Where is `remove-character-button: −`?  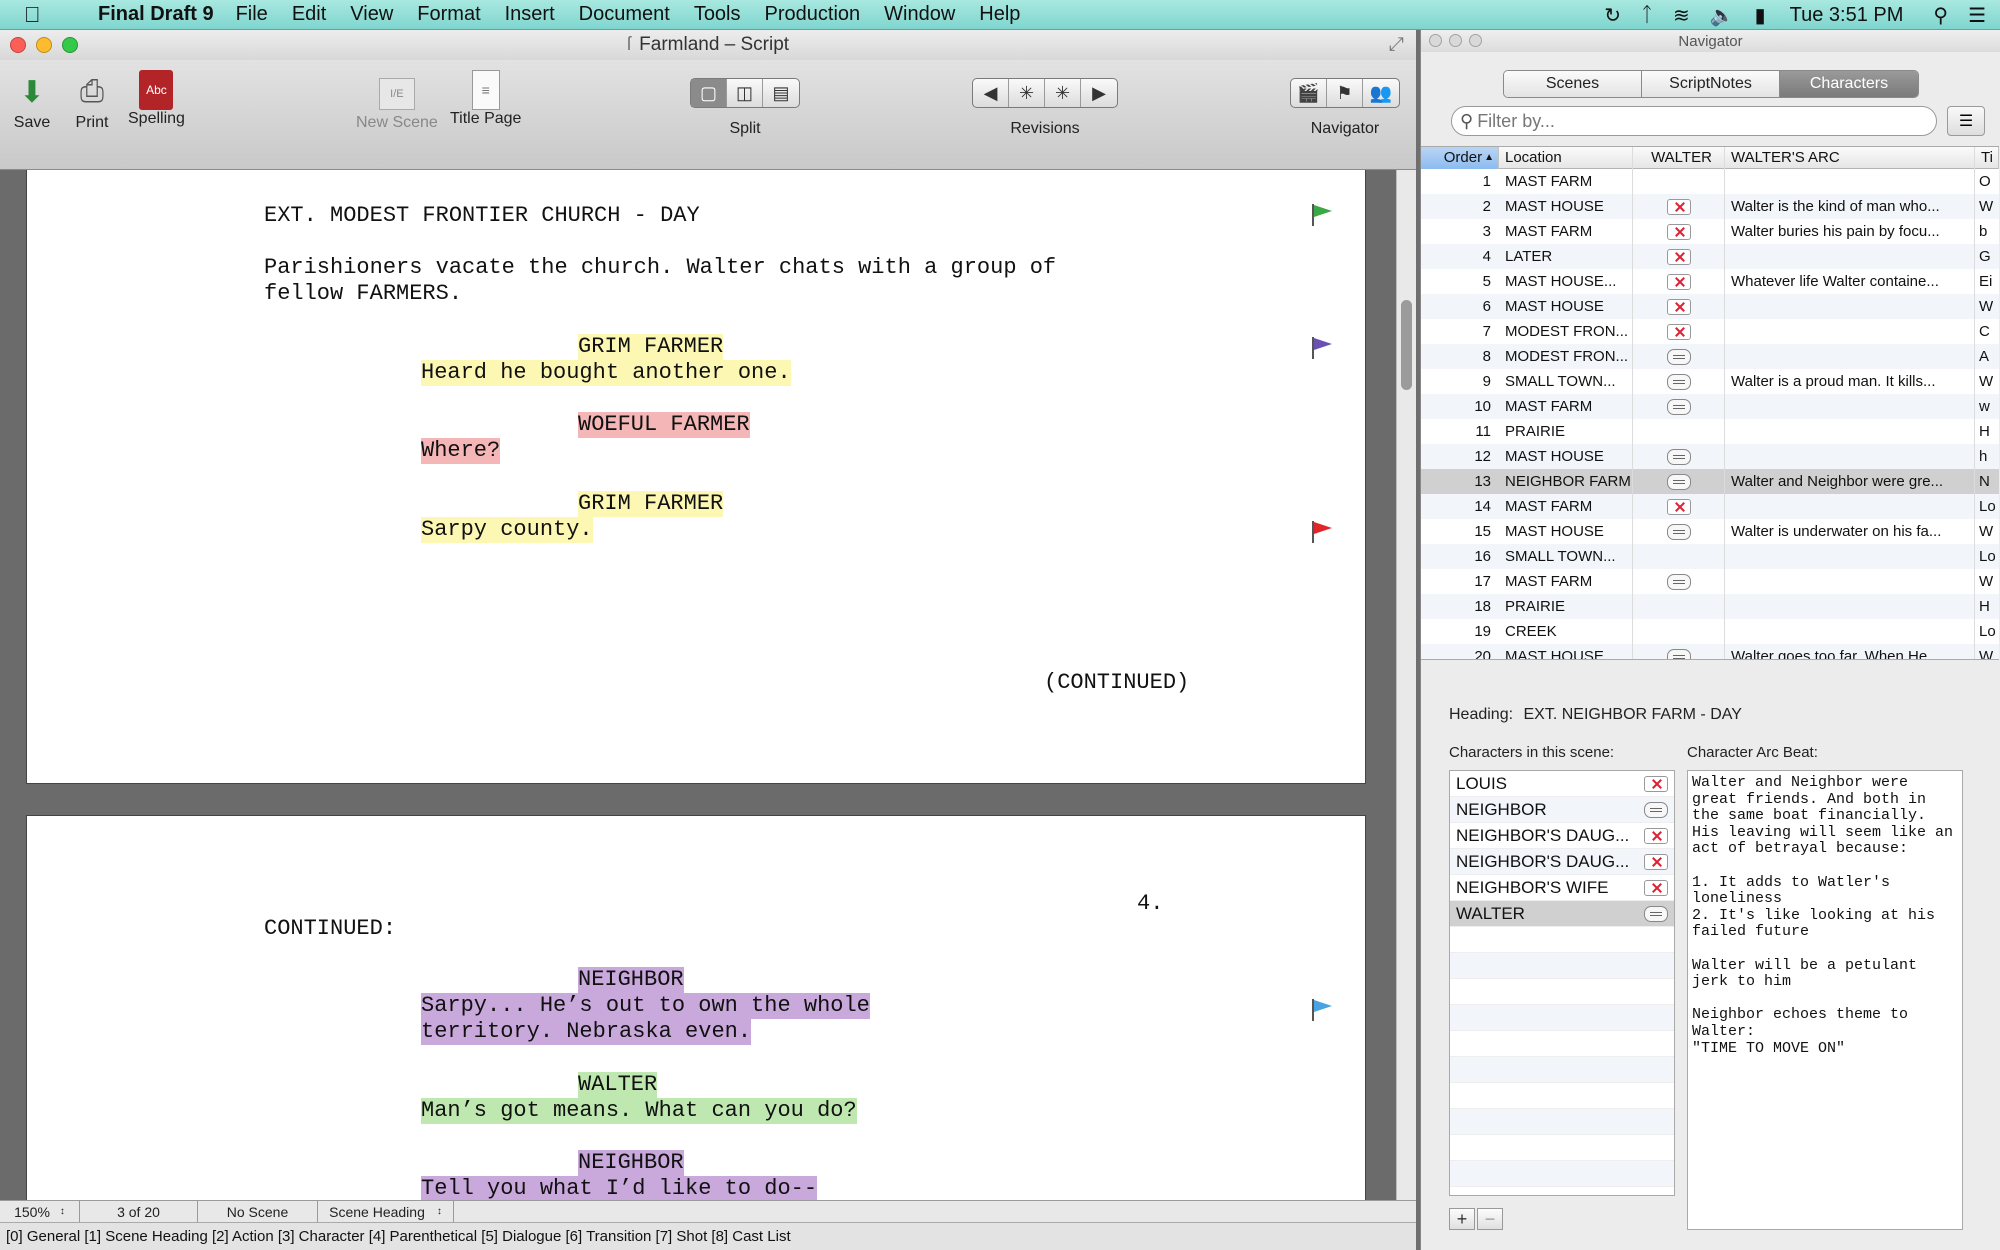 remove-character-button: − is located at coordinates (1490, 1219).